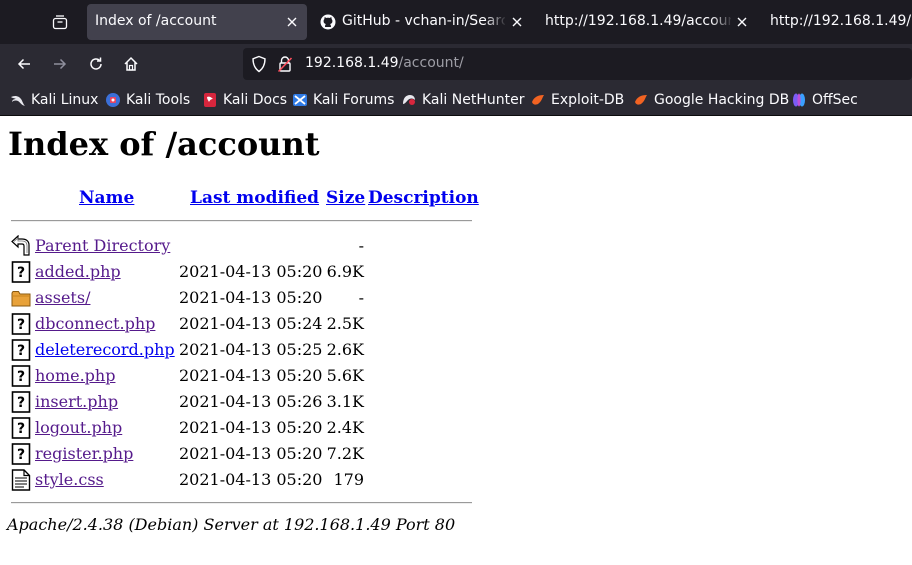 The image size is (912, 565). Describe the element at coordinates (75, 375) in the screenshot. I see `file-link: home.php` at that location.